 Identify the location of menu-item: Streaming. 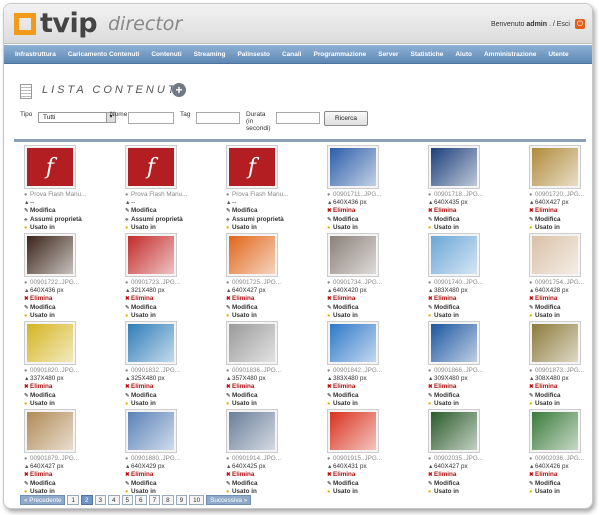
(210, 54).